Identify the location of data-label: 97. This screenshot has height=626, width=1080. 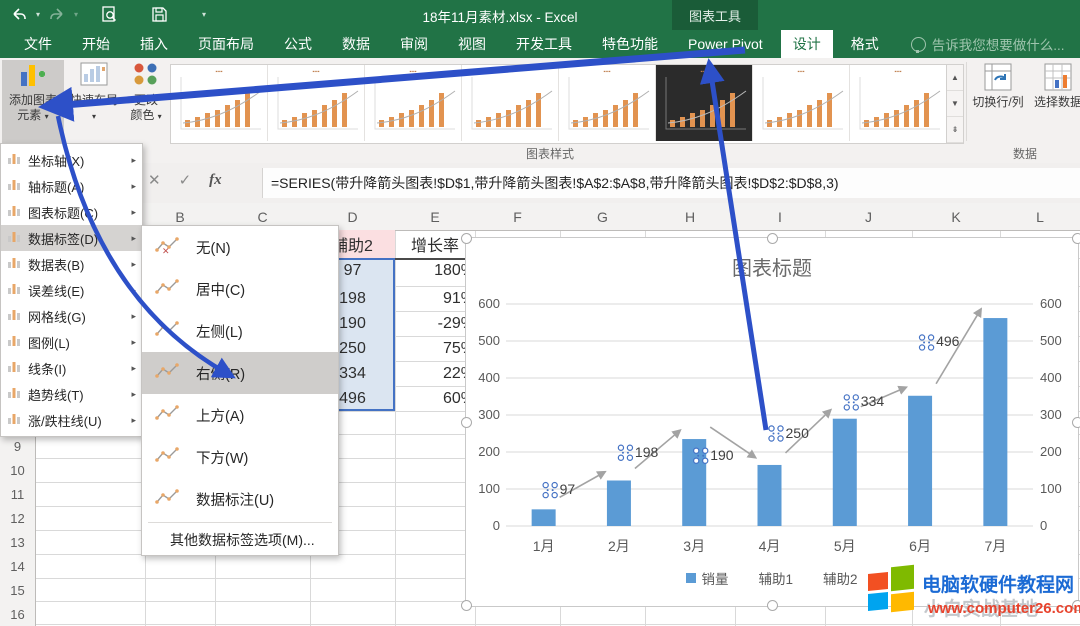
(568, 489).